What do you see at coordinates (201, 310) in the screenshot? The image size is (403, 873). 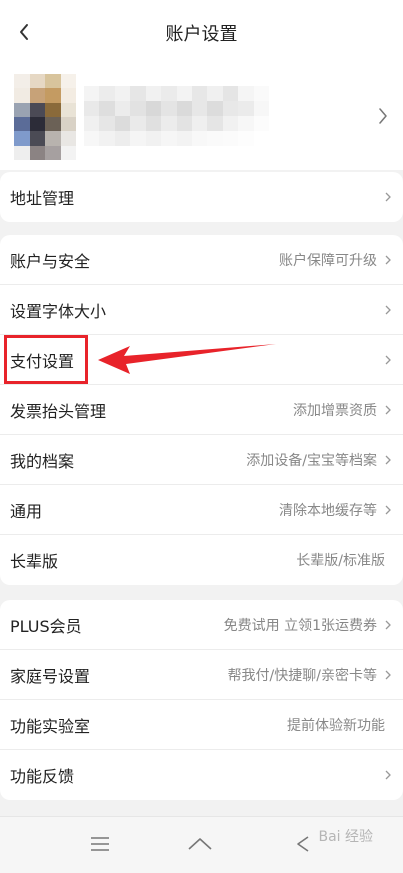 I see `row-font-size: 设置字体大小` at bounding box center [201, 310].